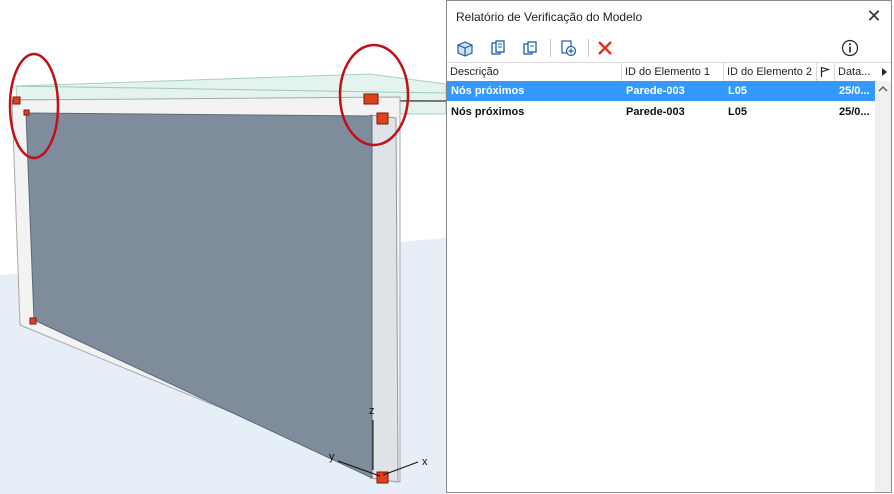 Image resolution: width=894 pixels, height=494 pixels. I want to click on column-header-flag, so click(826, 72).